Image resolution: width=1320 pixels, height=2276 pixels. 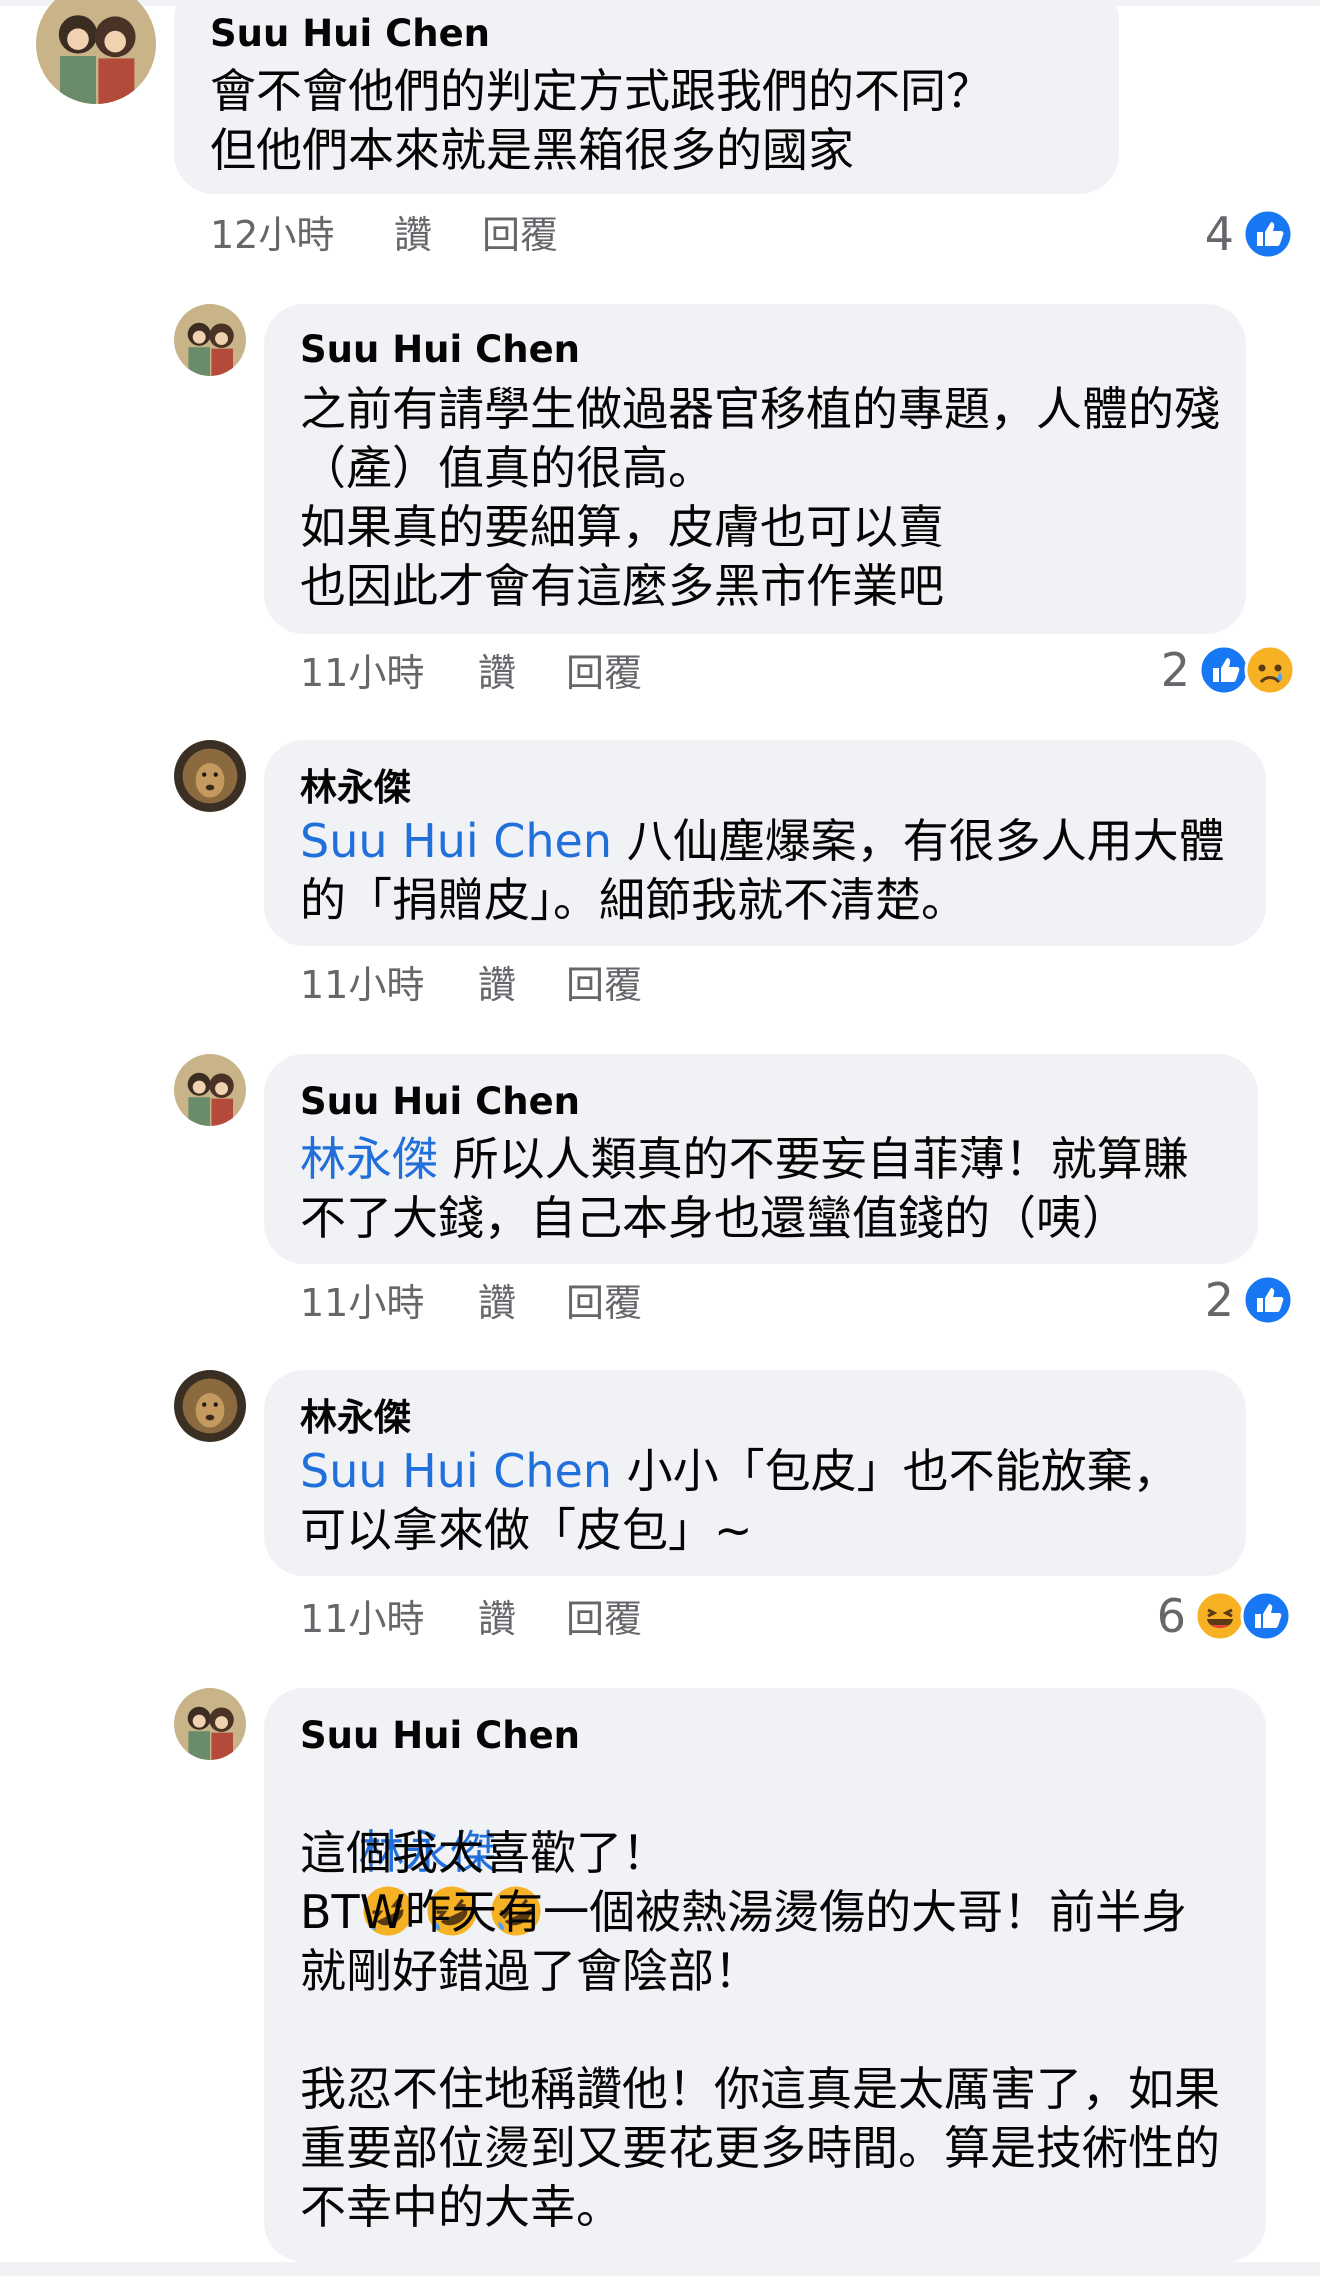 What do you see at coordinates (272, 235) in the screenshot?
I see `comment-time: 12小時` at bounding box center [272, 235].